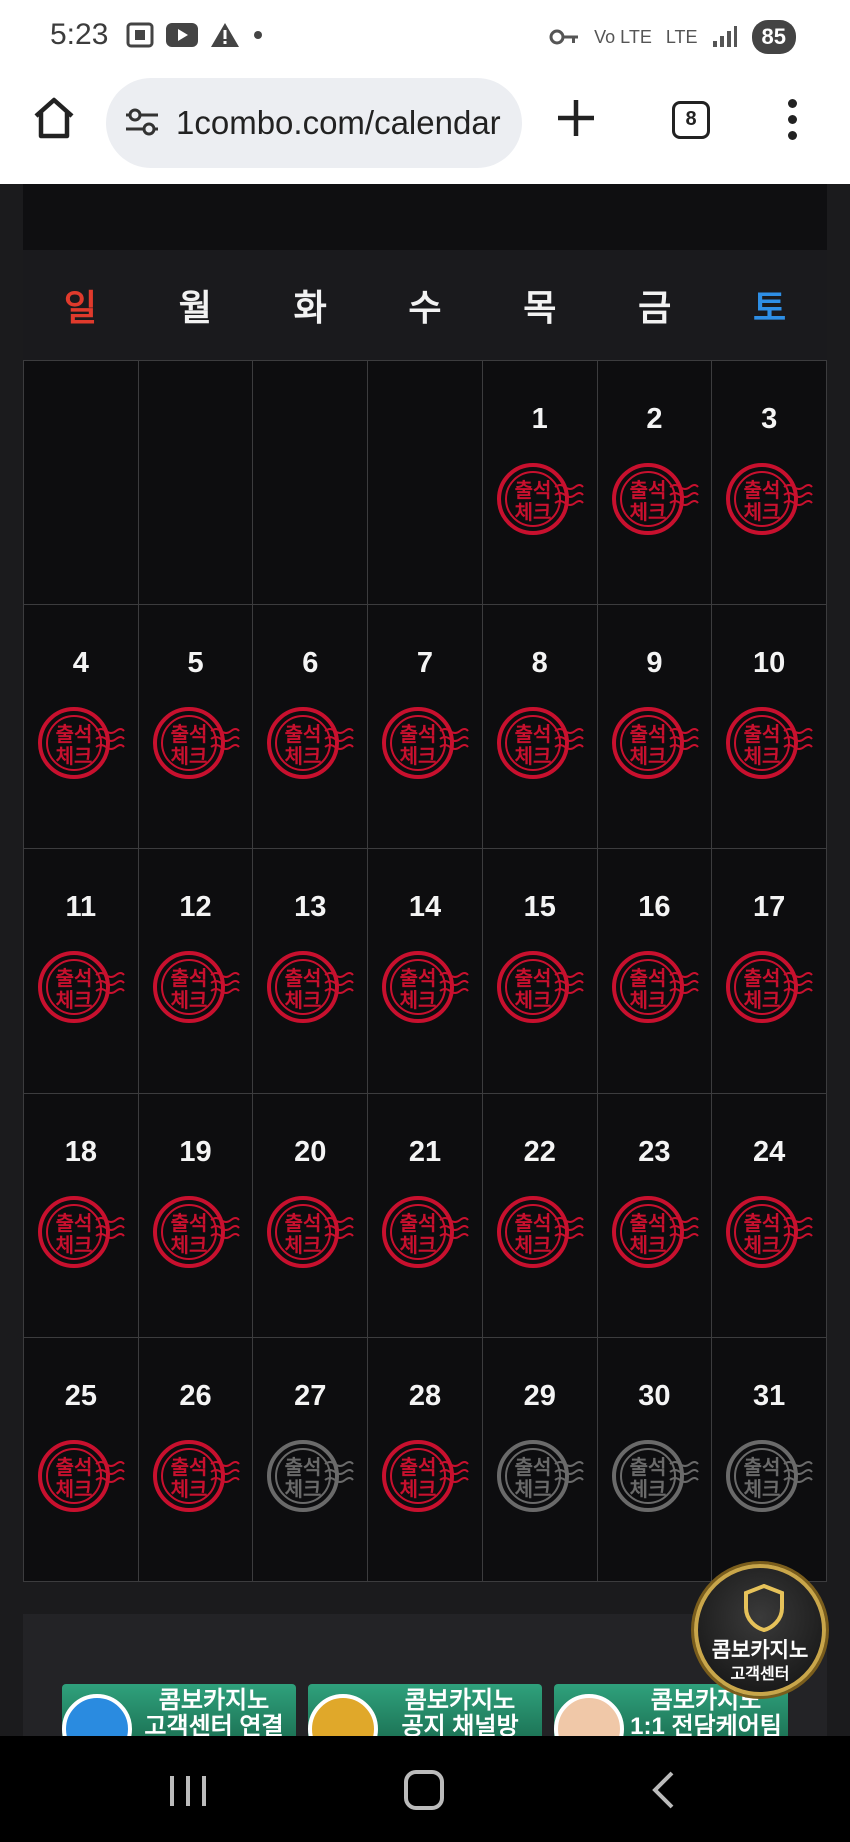 The width and height of the screenshot is (850, 1842). What do you see at coordinates (539, 1151) in the screenshot?
I see `day-number: 22` at bounding box center [539, 1151].